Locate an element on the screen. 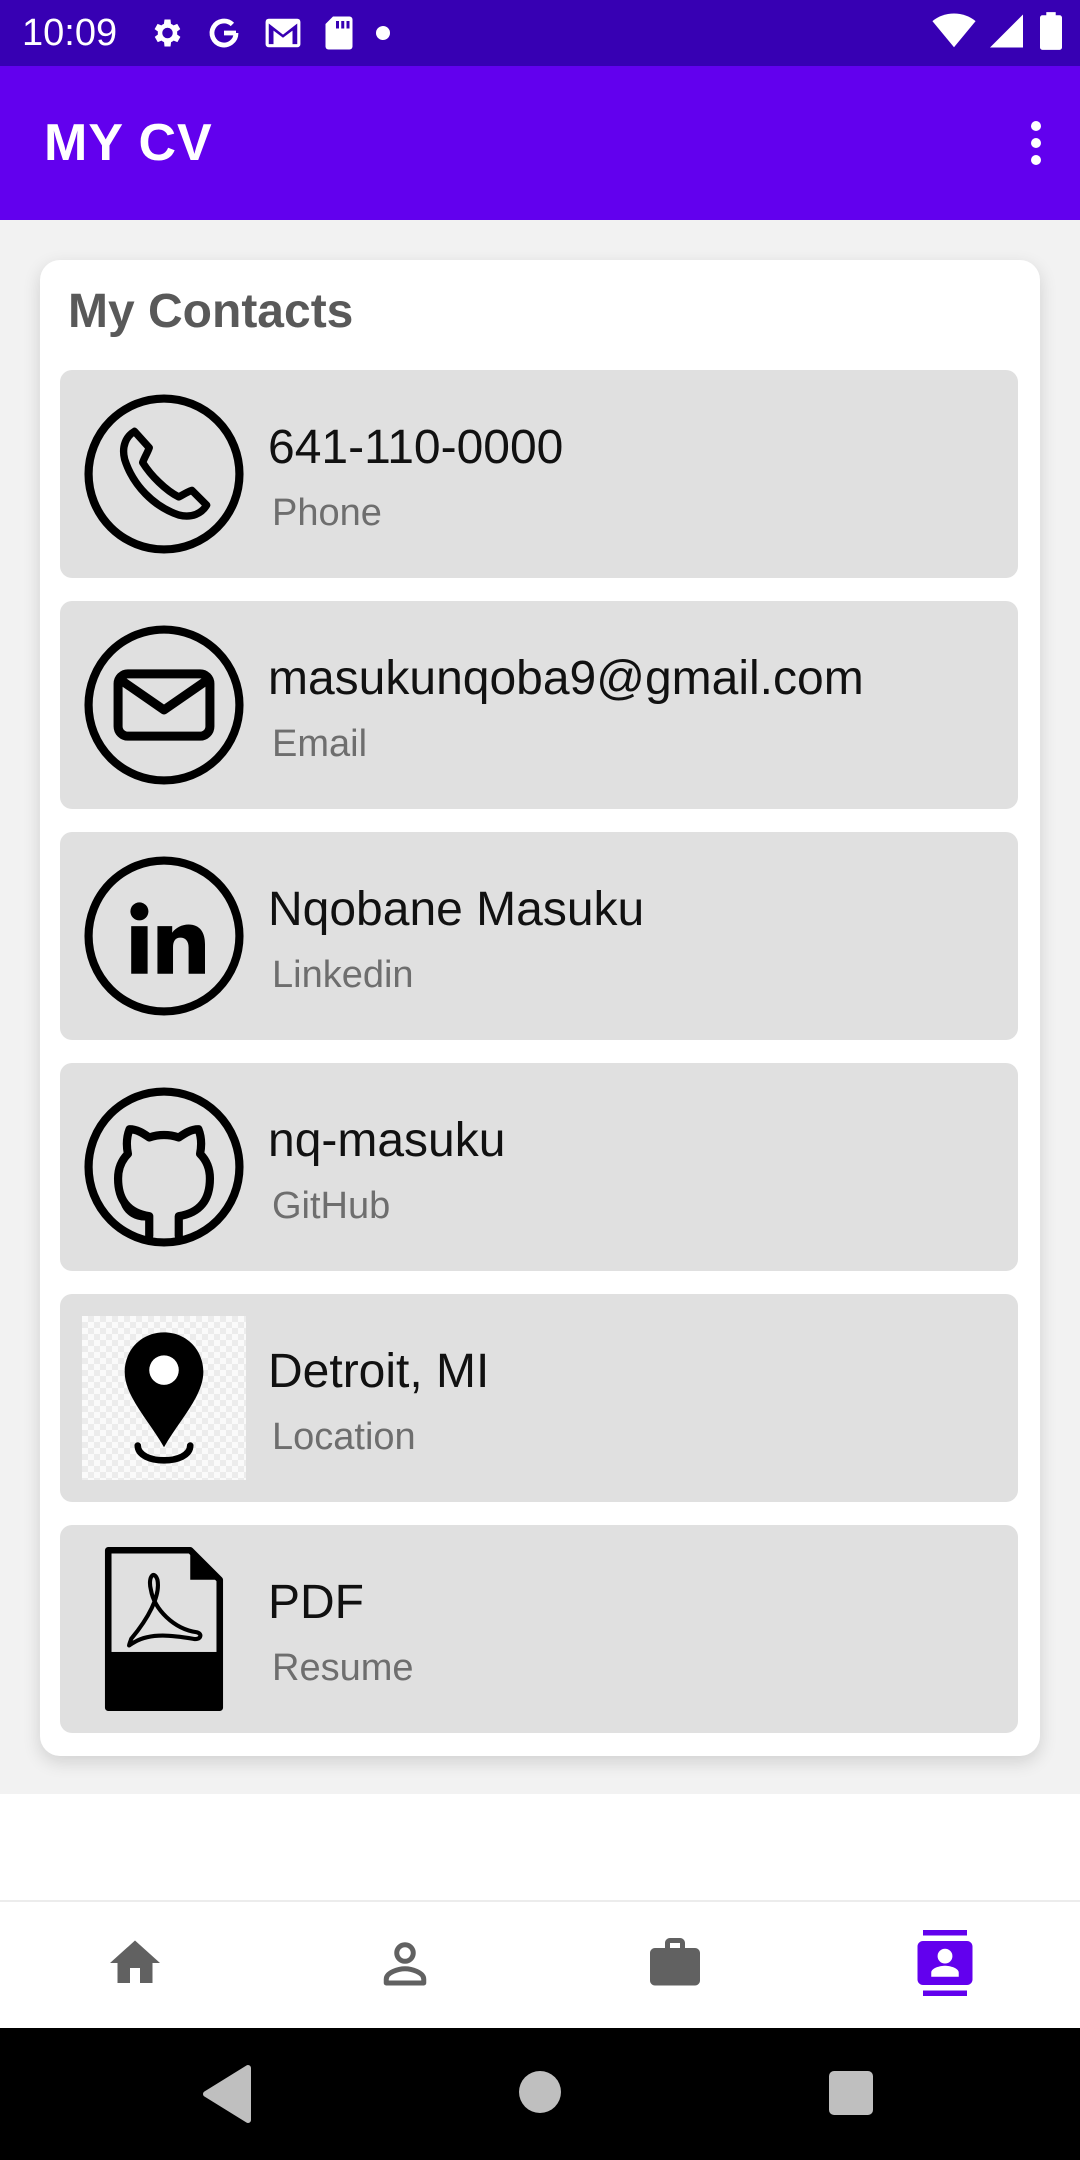  home-icon is located at coordinates (135, 1965).